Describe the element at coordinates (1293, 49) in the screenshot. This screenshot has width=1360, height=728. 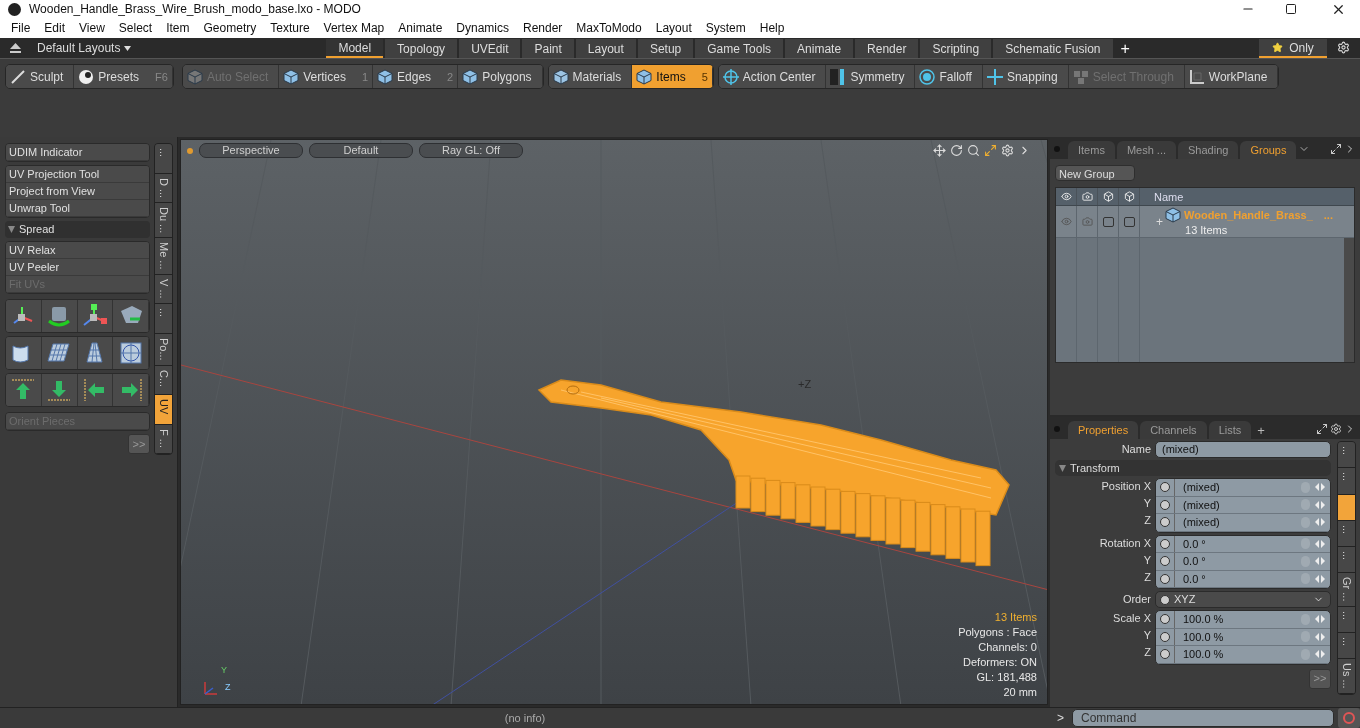
I see `favorites-filter-toggle: Only` at that location.